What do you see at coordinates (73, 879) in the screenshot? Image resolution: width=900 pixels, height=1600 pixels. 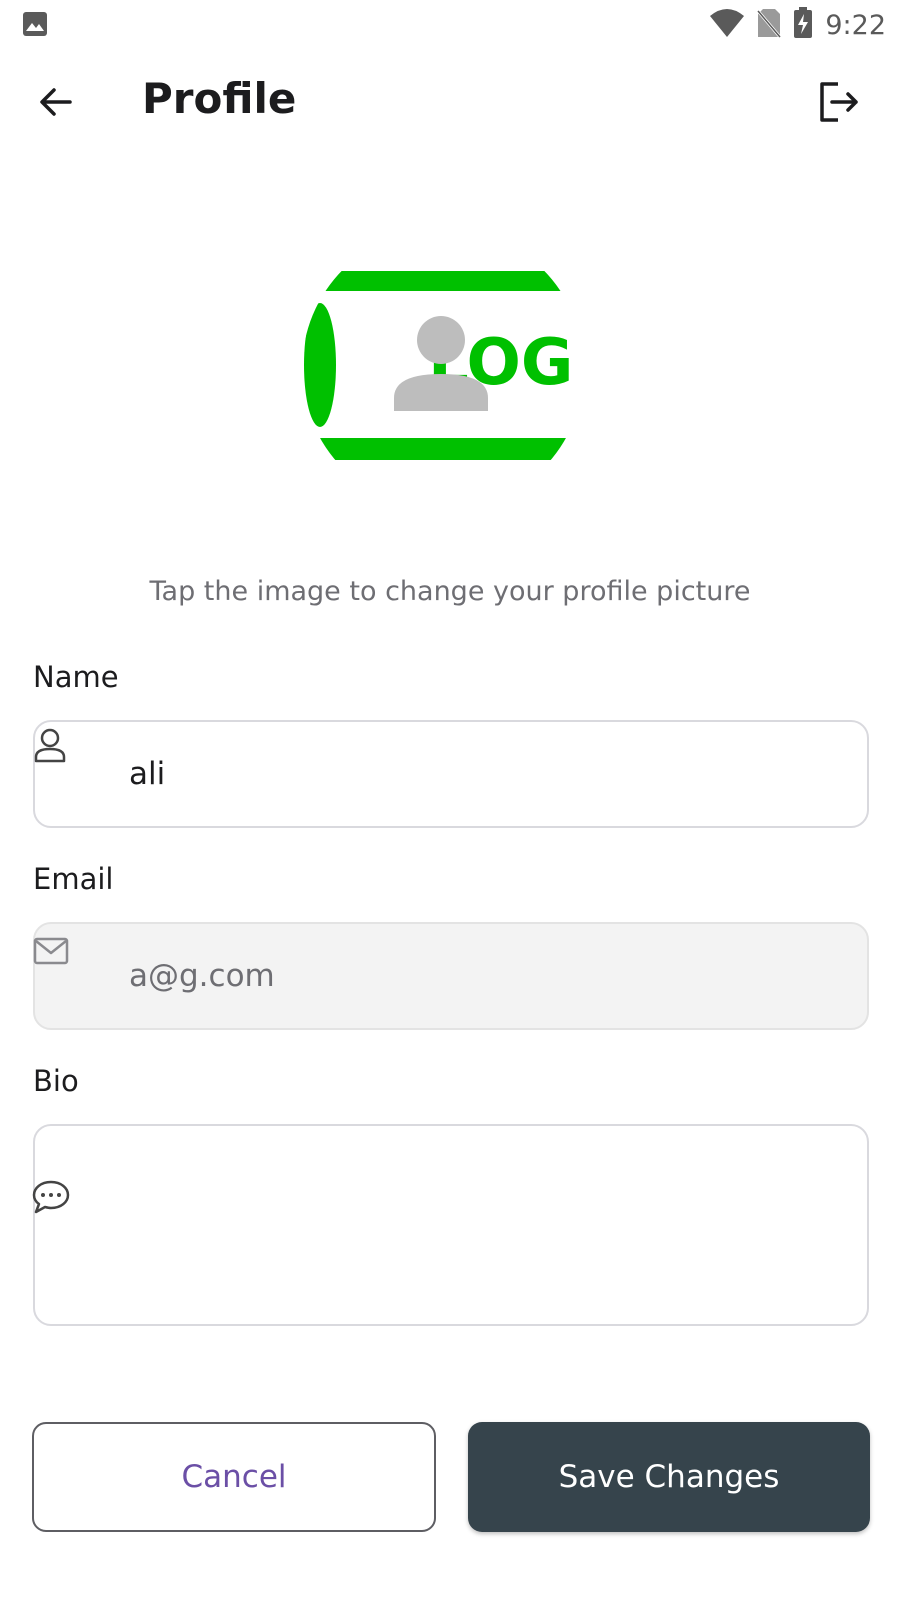 I see `email-label: Email` at bounding box center [73, 879].